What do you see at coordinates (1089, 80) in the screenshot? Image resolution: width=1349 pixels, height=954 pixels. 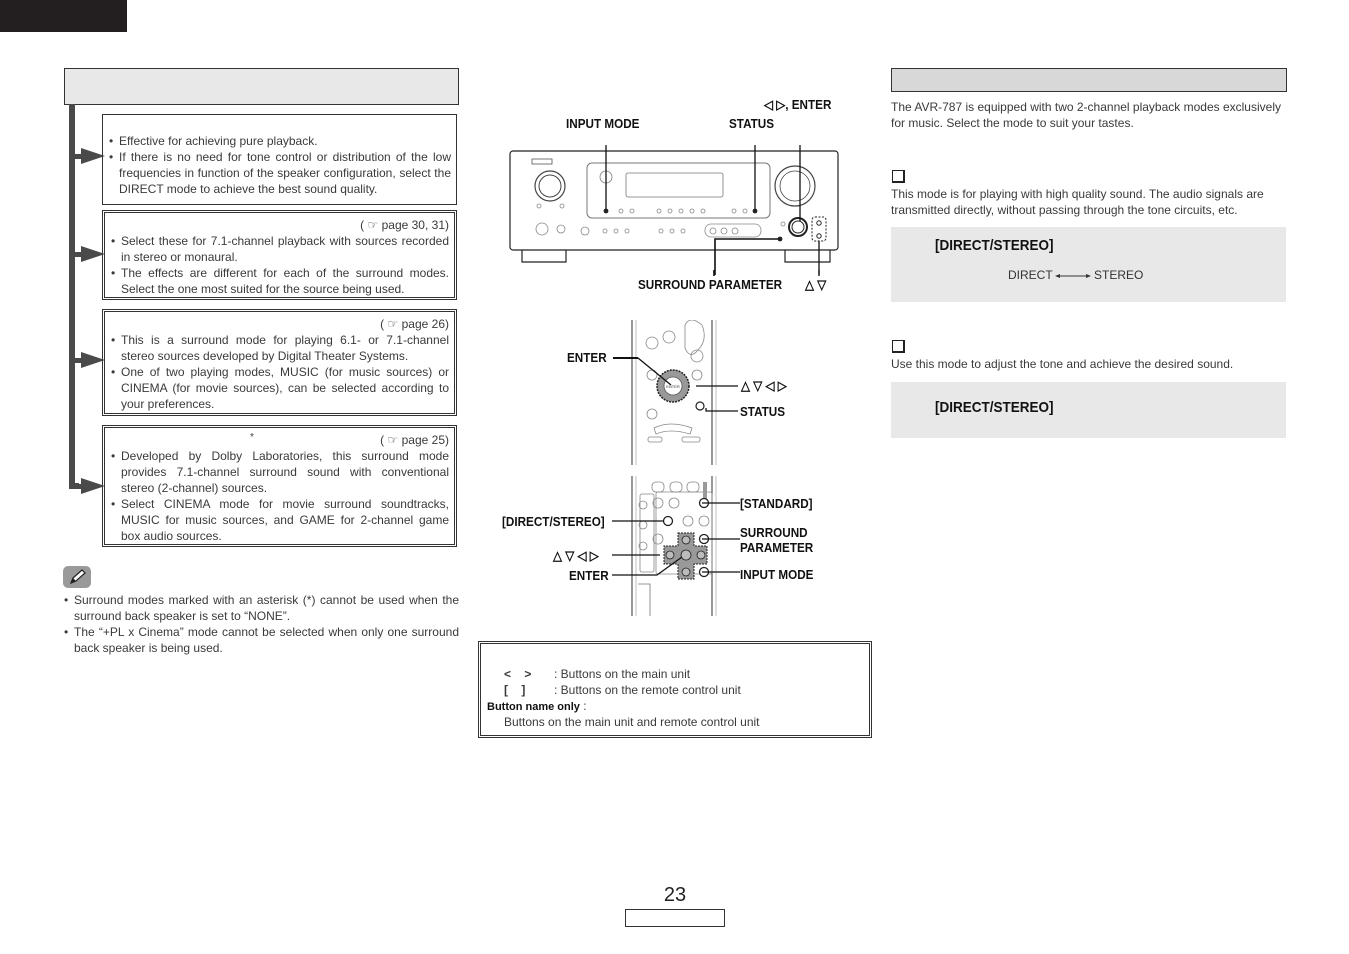 I see `two-channel-header` at bounding box center [1089, 80].